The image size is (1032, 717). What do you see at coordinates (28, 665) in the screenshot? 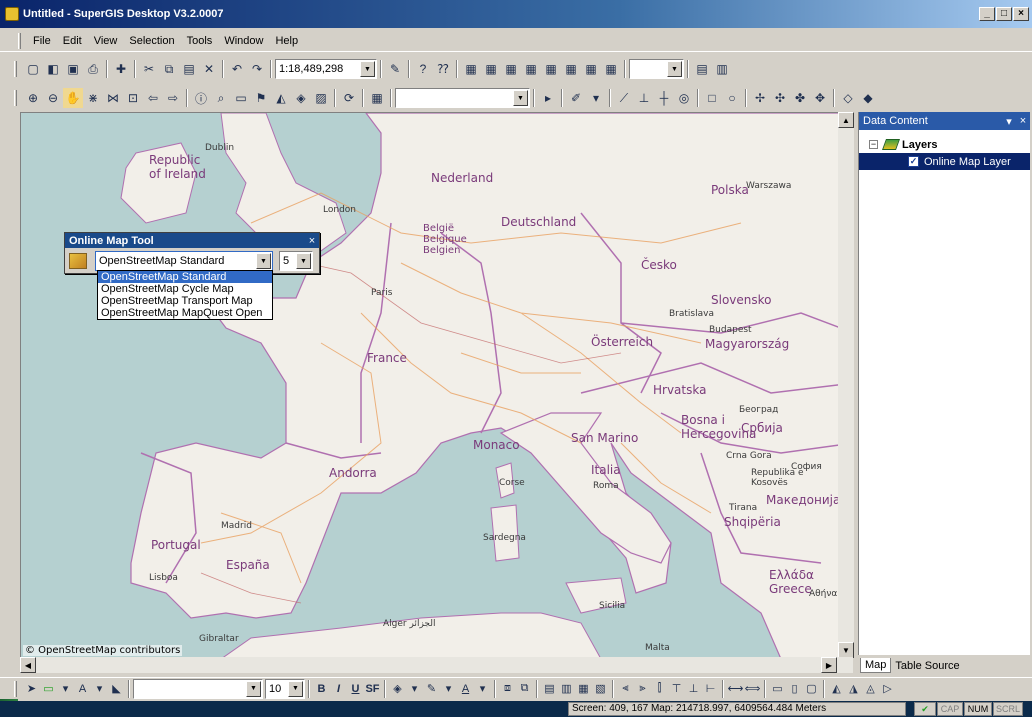
I see `scroll-left-icon: ◀` at bounding box center [28, 665].